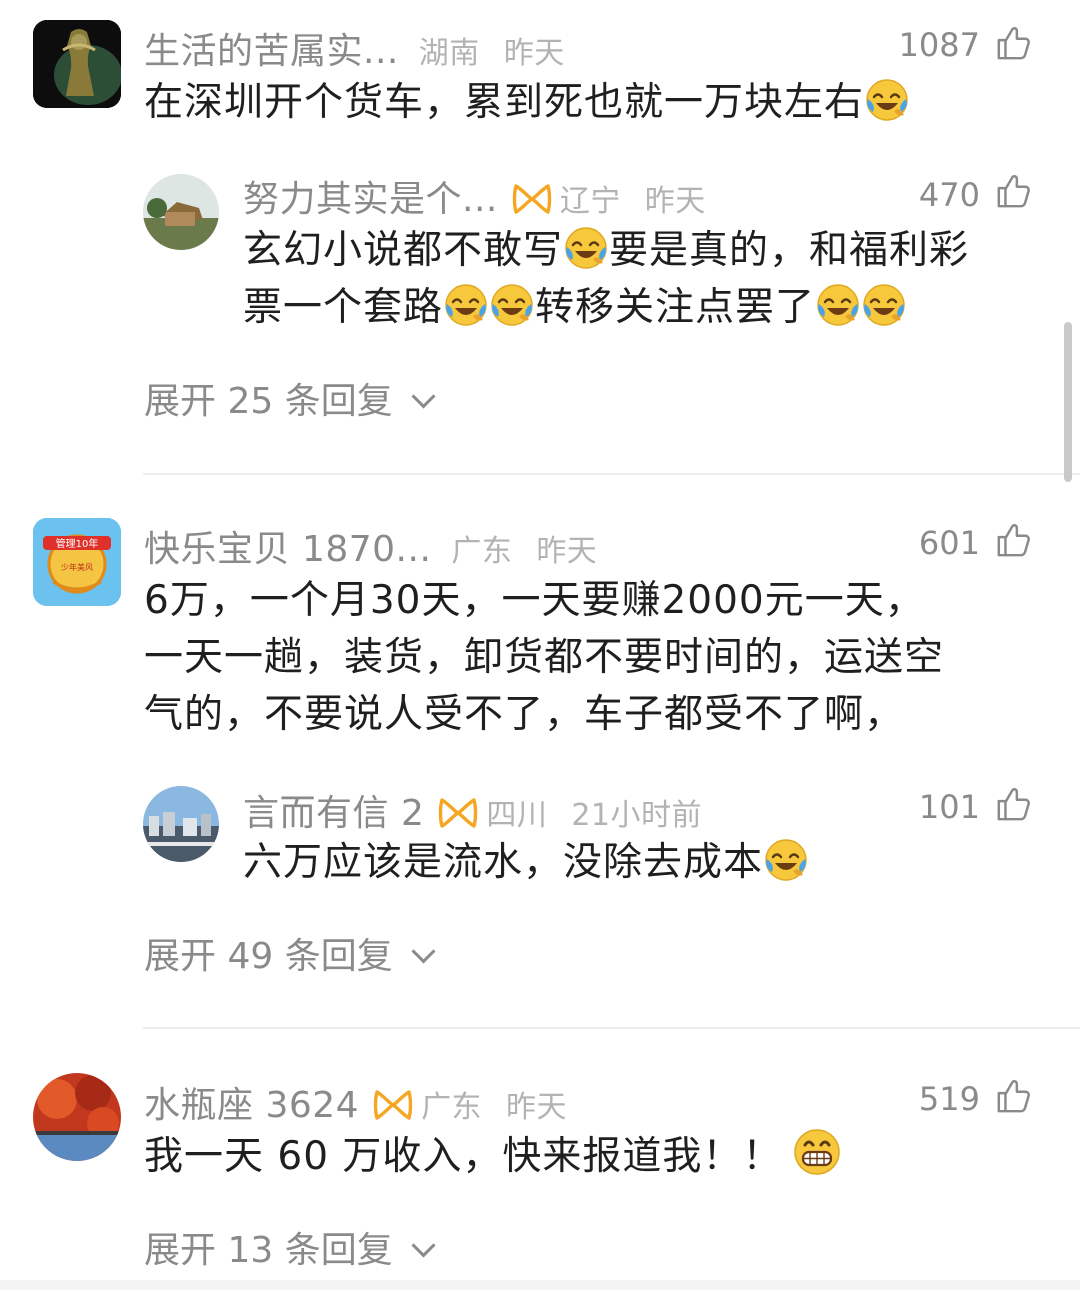 This screenshot has height=1290, width=1080. I want to click on reply-text-part: 六万应该是流水，没除去成本, so click(503, 862).